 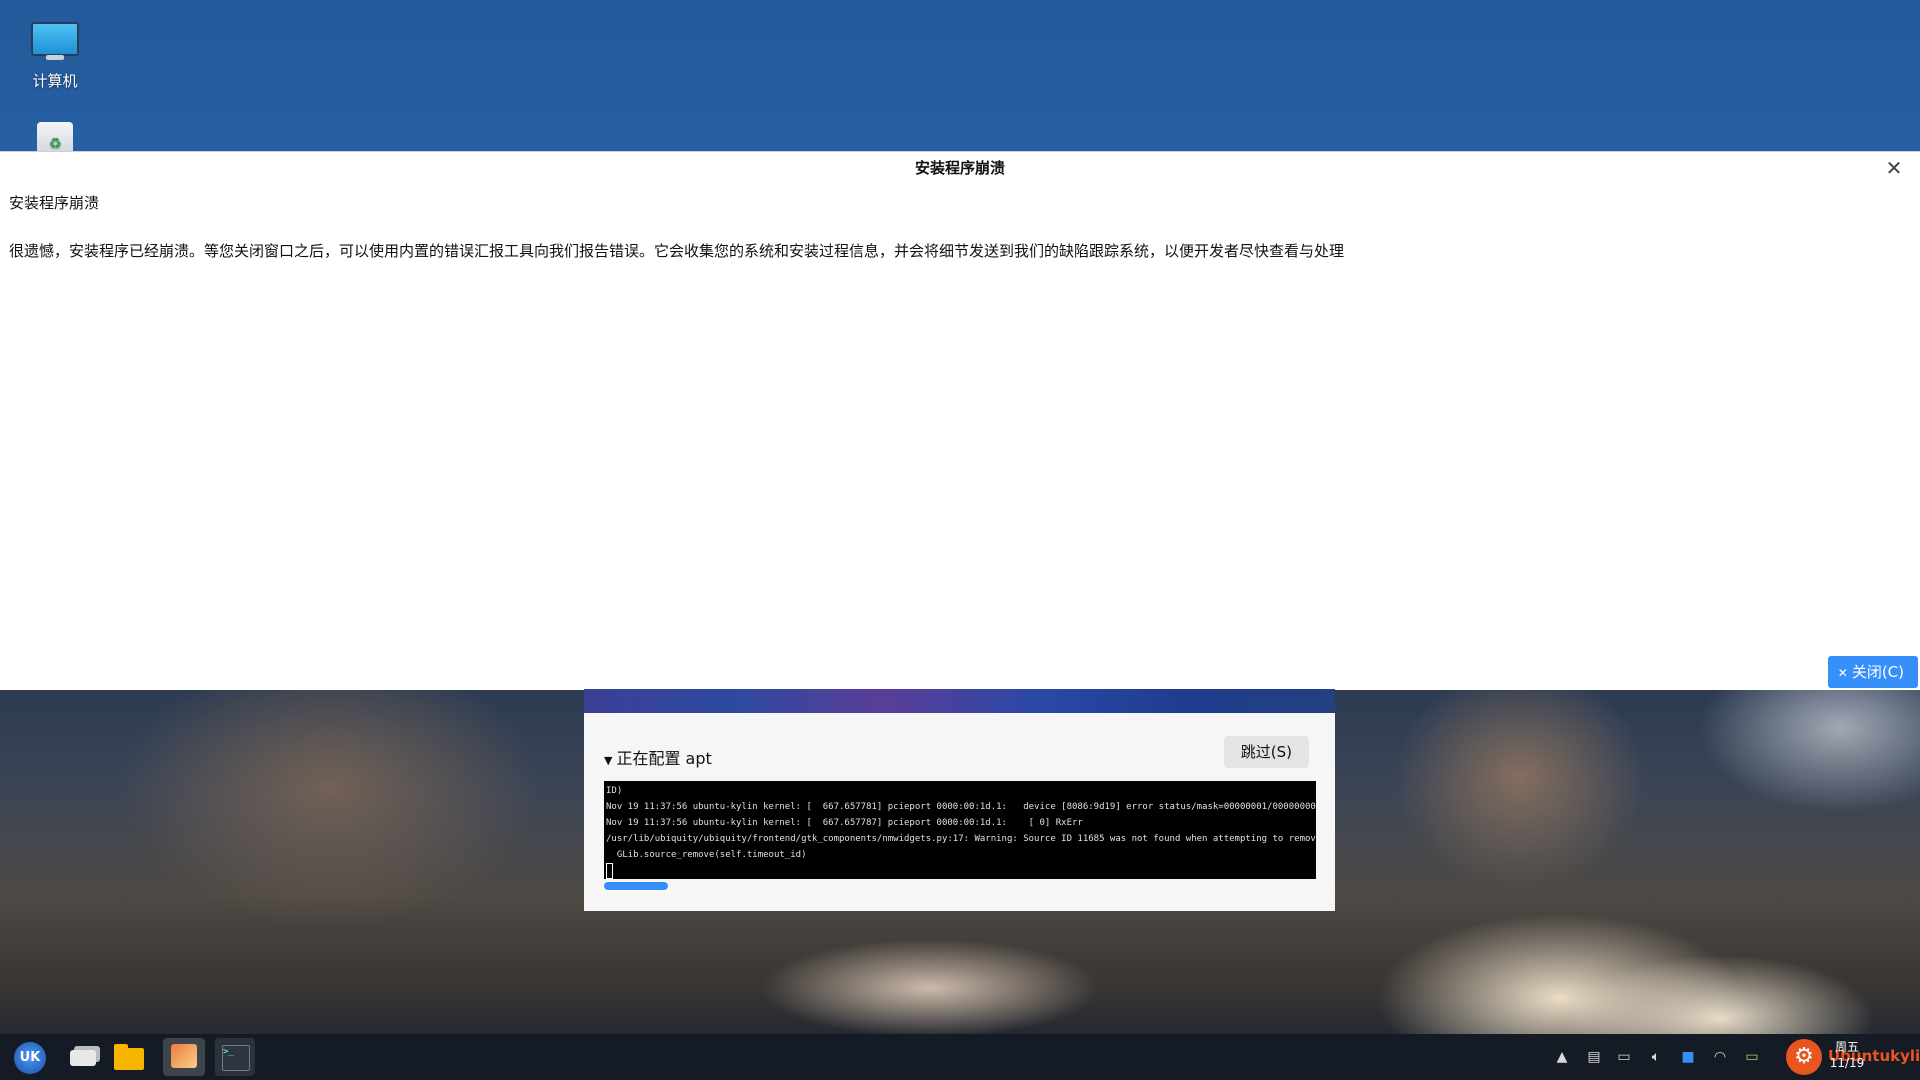 What do you see at coordinates (706, 855) in the screenshot?
I see `terminal-line: GLib.source_remove(self.timeout_id)` at bounding box center [706, 855].